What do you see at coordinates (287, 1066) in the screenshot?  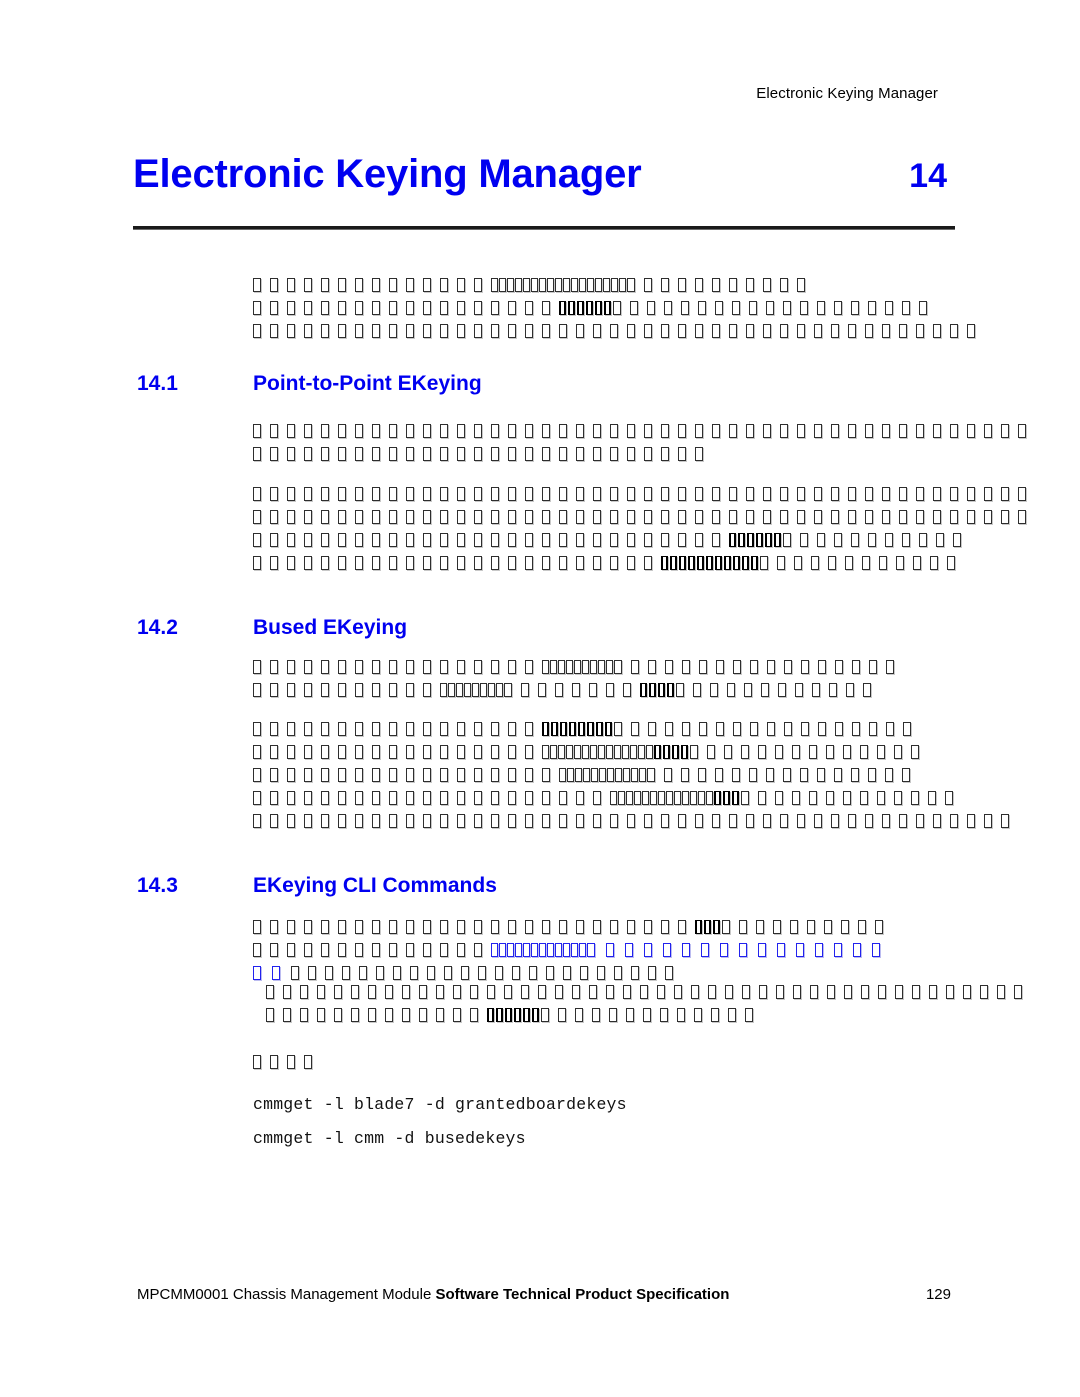 I see `text-line` at bounding box center [287, 1066].